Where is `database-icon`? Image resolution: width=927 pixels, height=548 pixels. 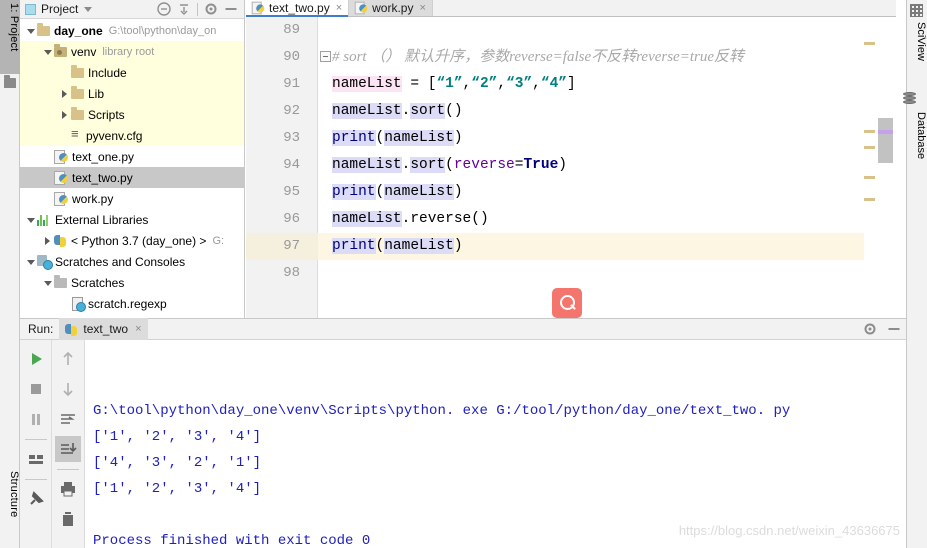
database-icon is located at coordinates (909, 98).